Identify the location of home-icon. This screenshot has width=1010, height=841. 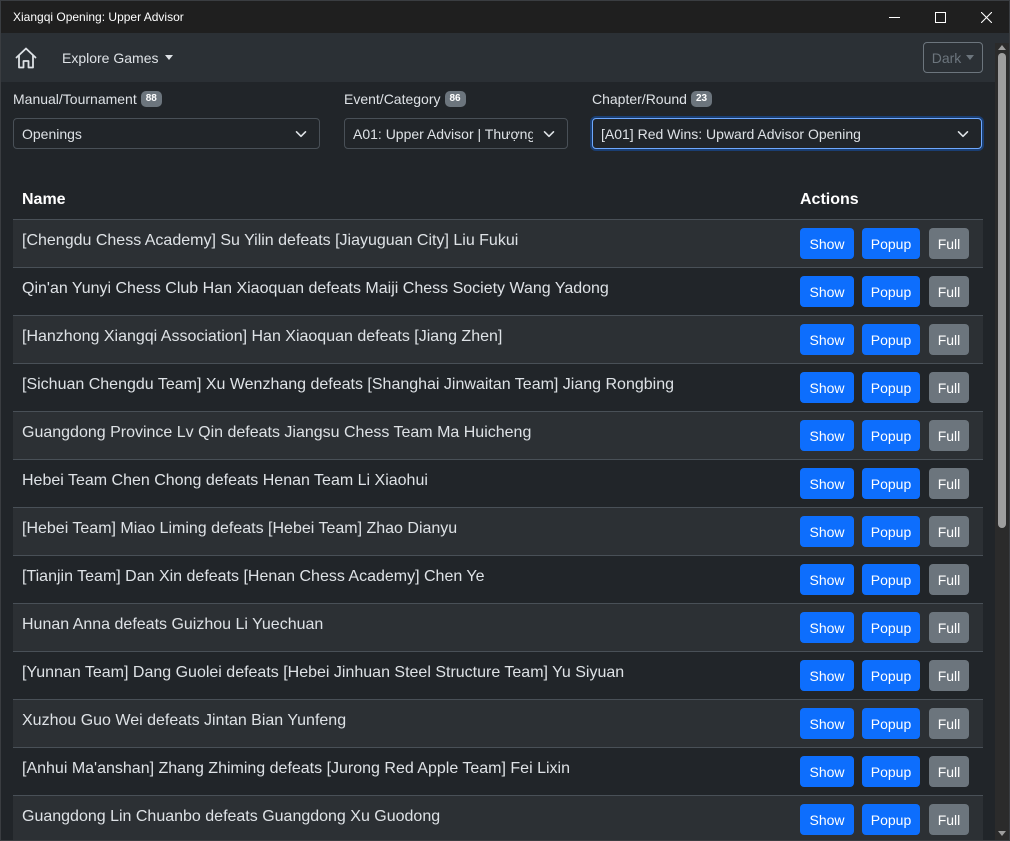
(26, 57).